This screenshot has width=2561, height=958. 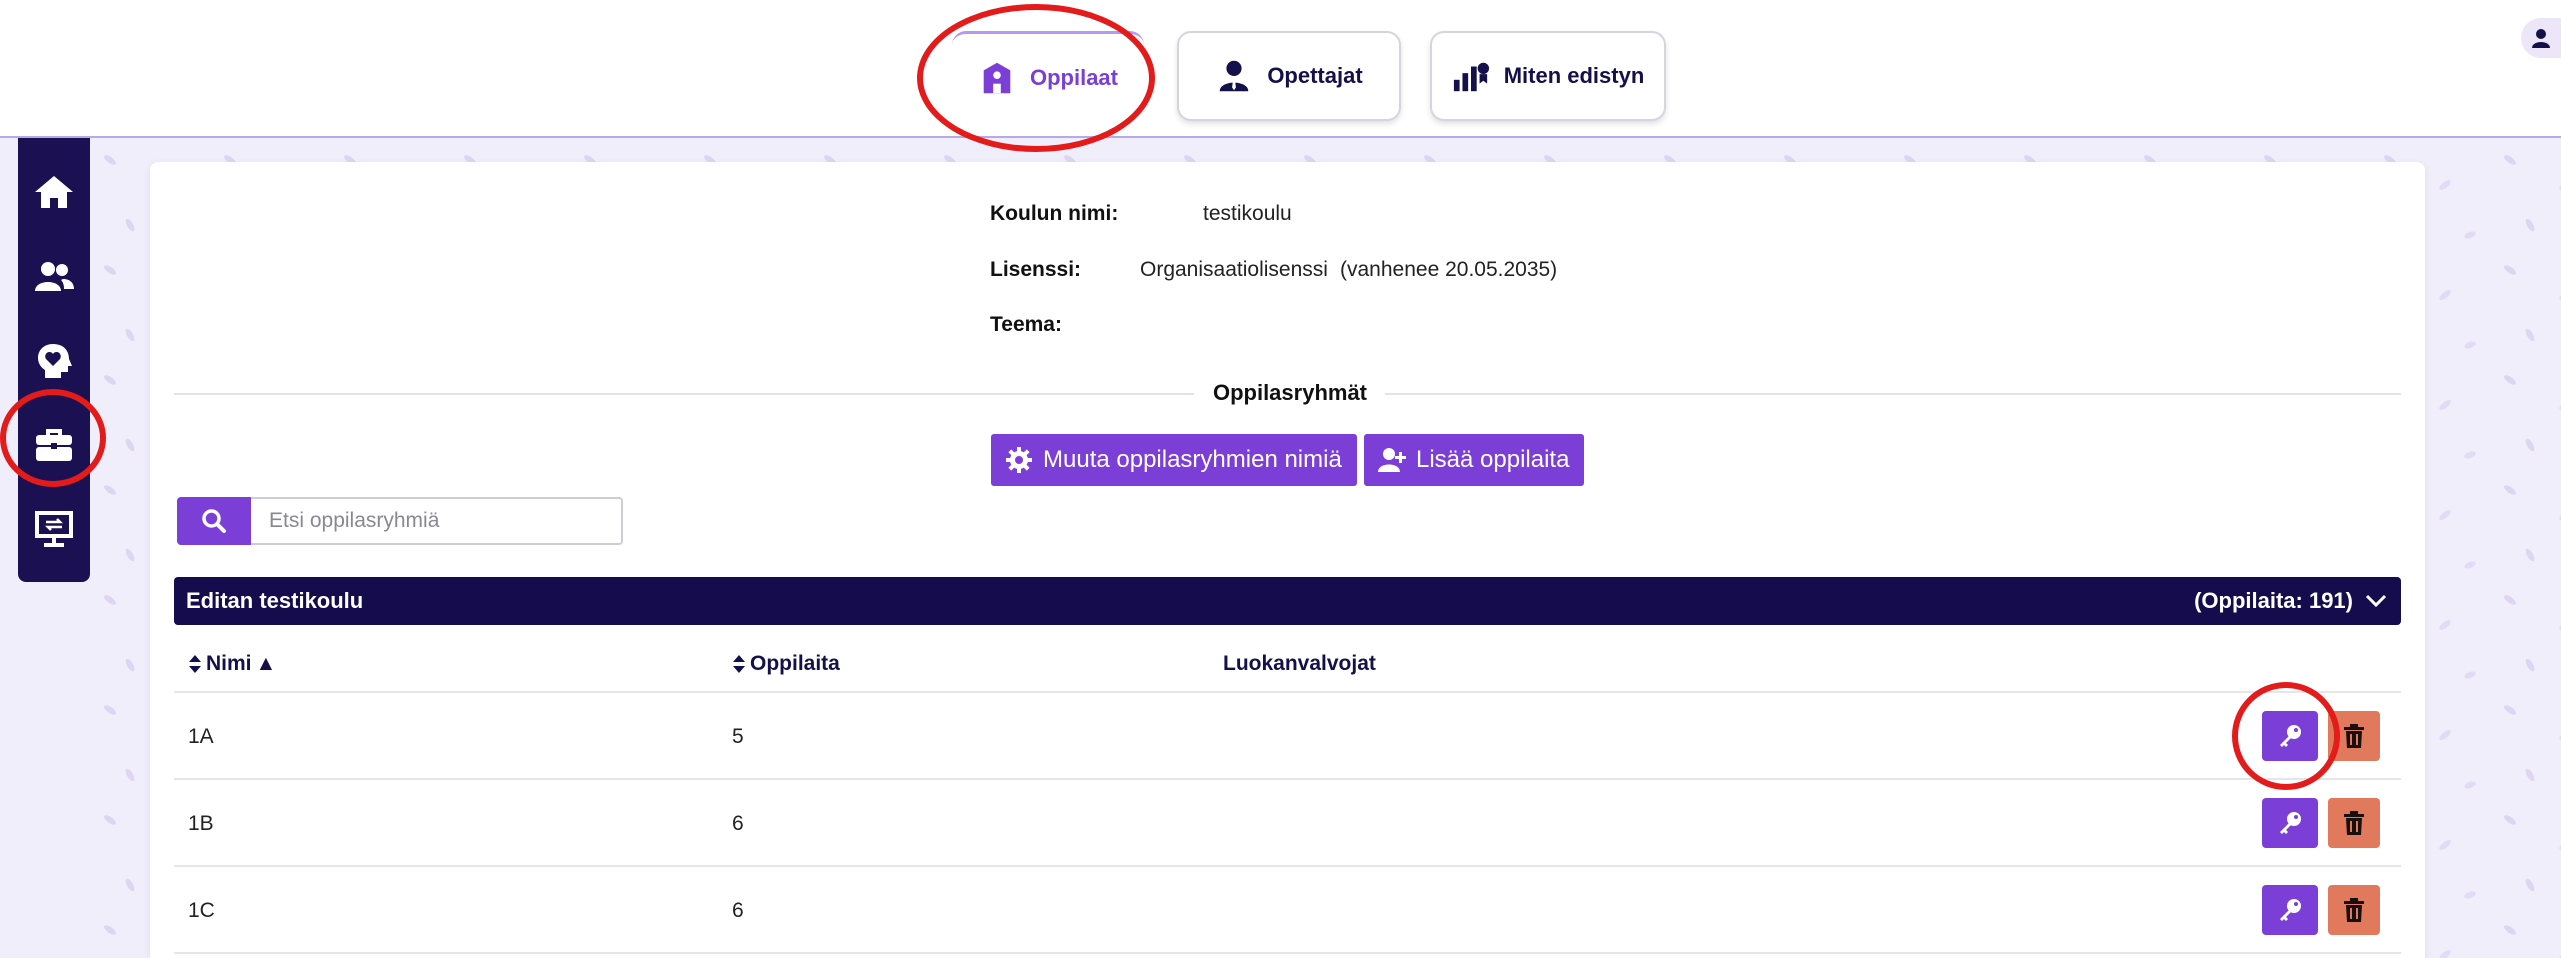 I want to click on user-icon, so click(x=2541, y=38).